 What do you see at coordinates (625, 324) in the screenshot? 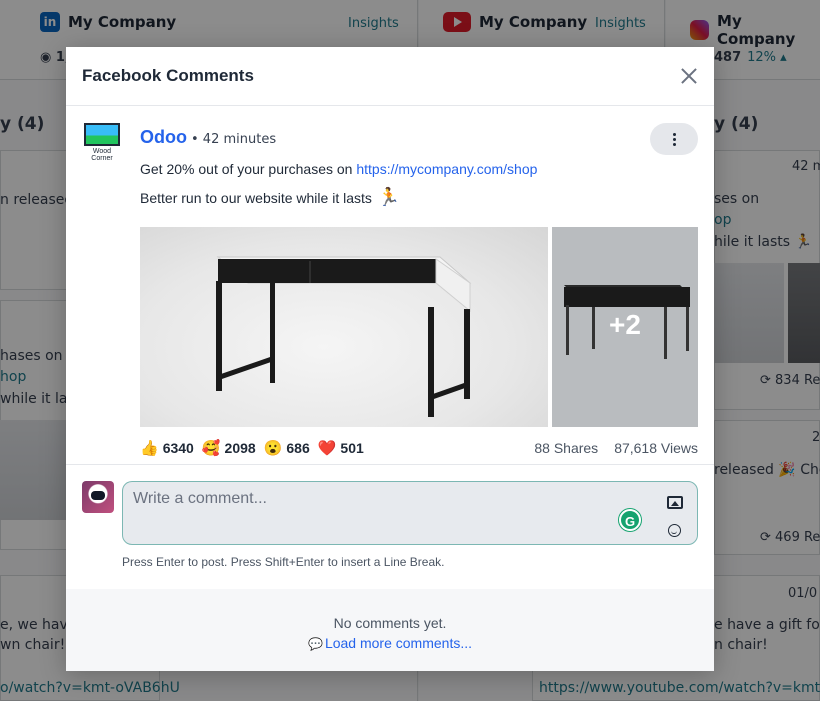
I see `more-images-count: +2` at bounding box center [625, 324].